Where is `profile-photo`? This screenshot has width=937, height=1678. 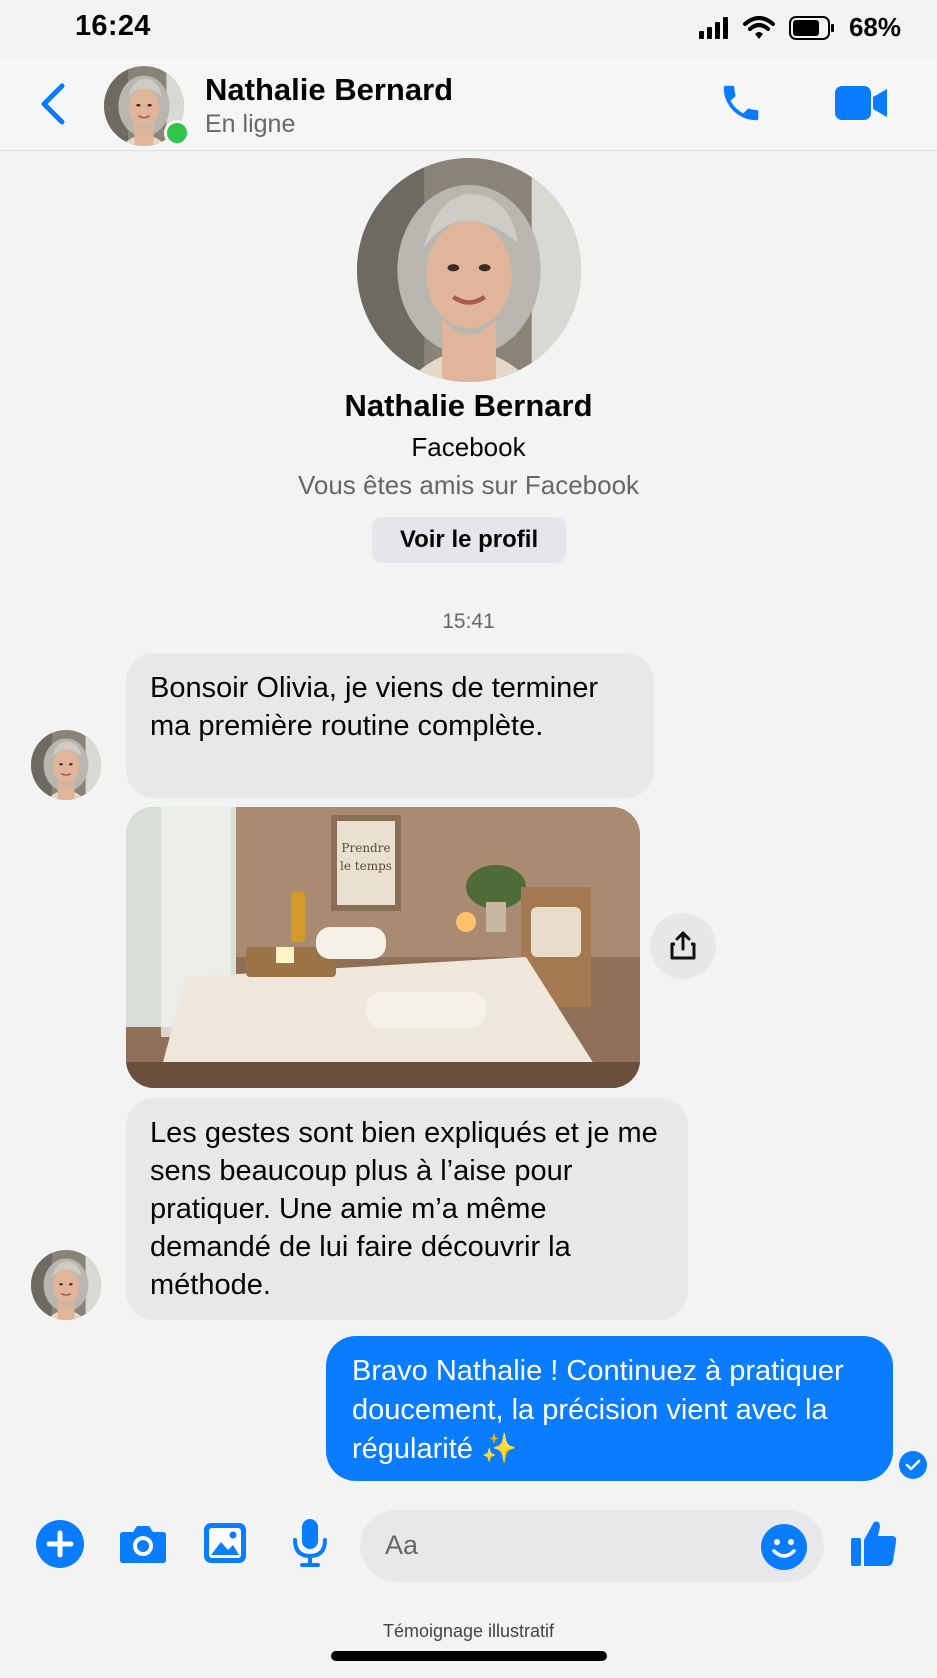
profile-photo is located at coordinates (469, 270).